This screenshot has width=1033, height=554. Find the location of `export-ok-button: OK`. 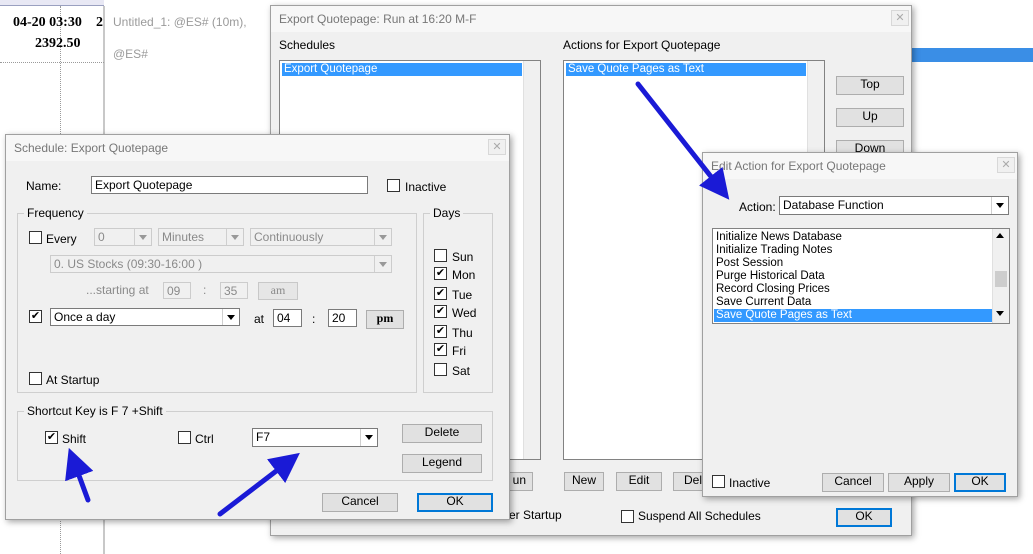

export-ok-button: OK is located at coordinates (864, 517).